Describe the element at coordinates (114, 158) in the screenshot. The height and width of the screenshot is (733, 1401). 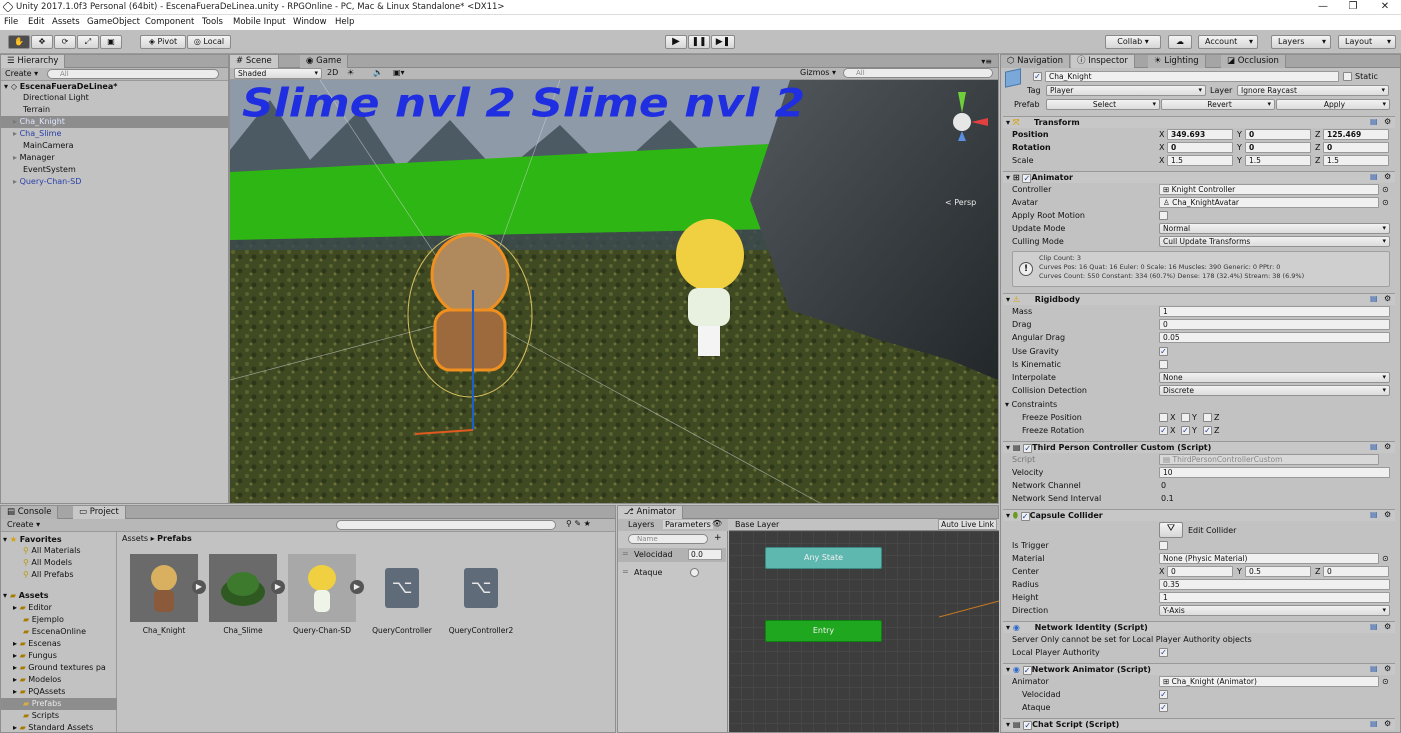
I see `hierarchy-item-manager: ▸ Manager` at that location.